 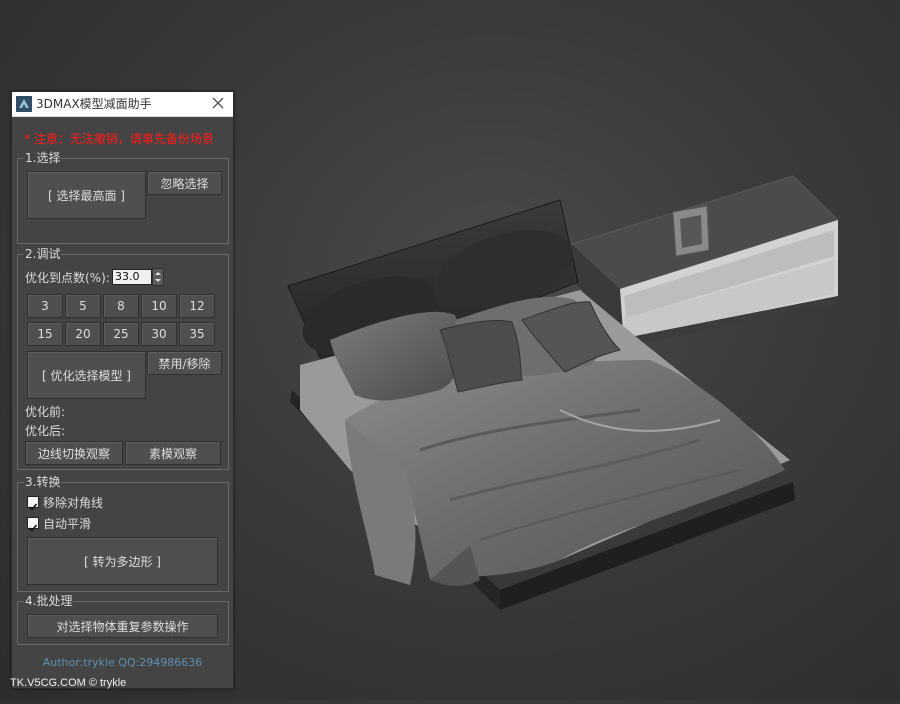 I want to click on group-batch: 4.批处理 对选择物体重复参数操作, so click(x=123, y=619).